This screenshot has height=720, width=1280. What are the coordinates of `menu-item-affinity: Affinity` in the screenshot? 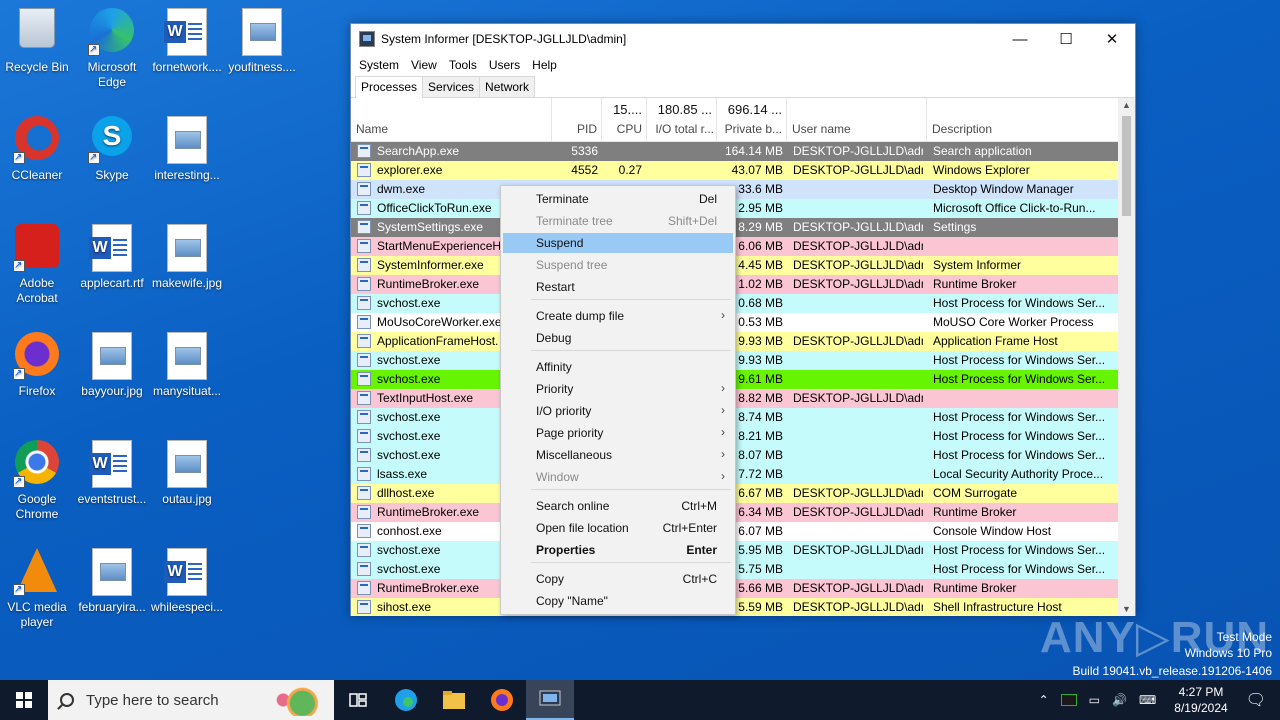 It's located at (618, 367).